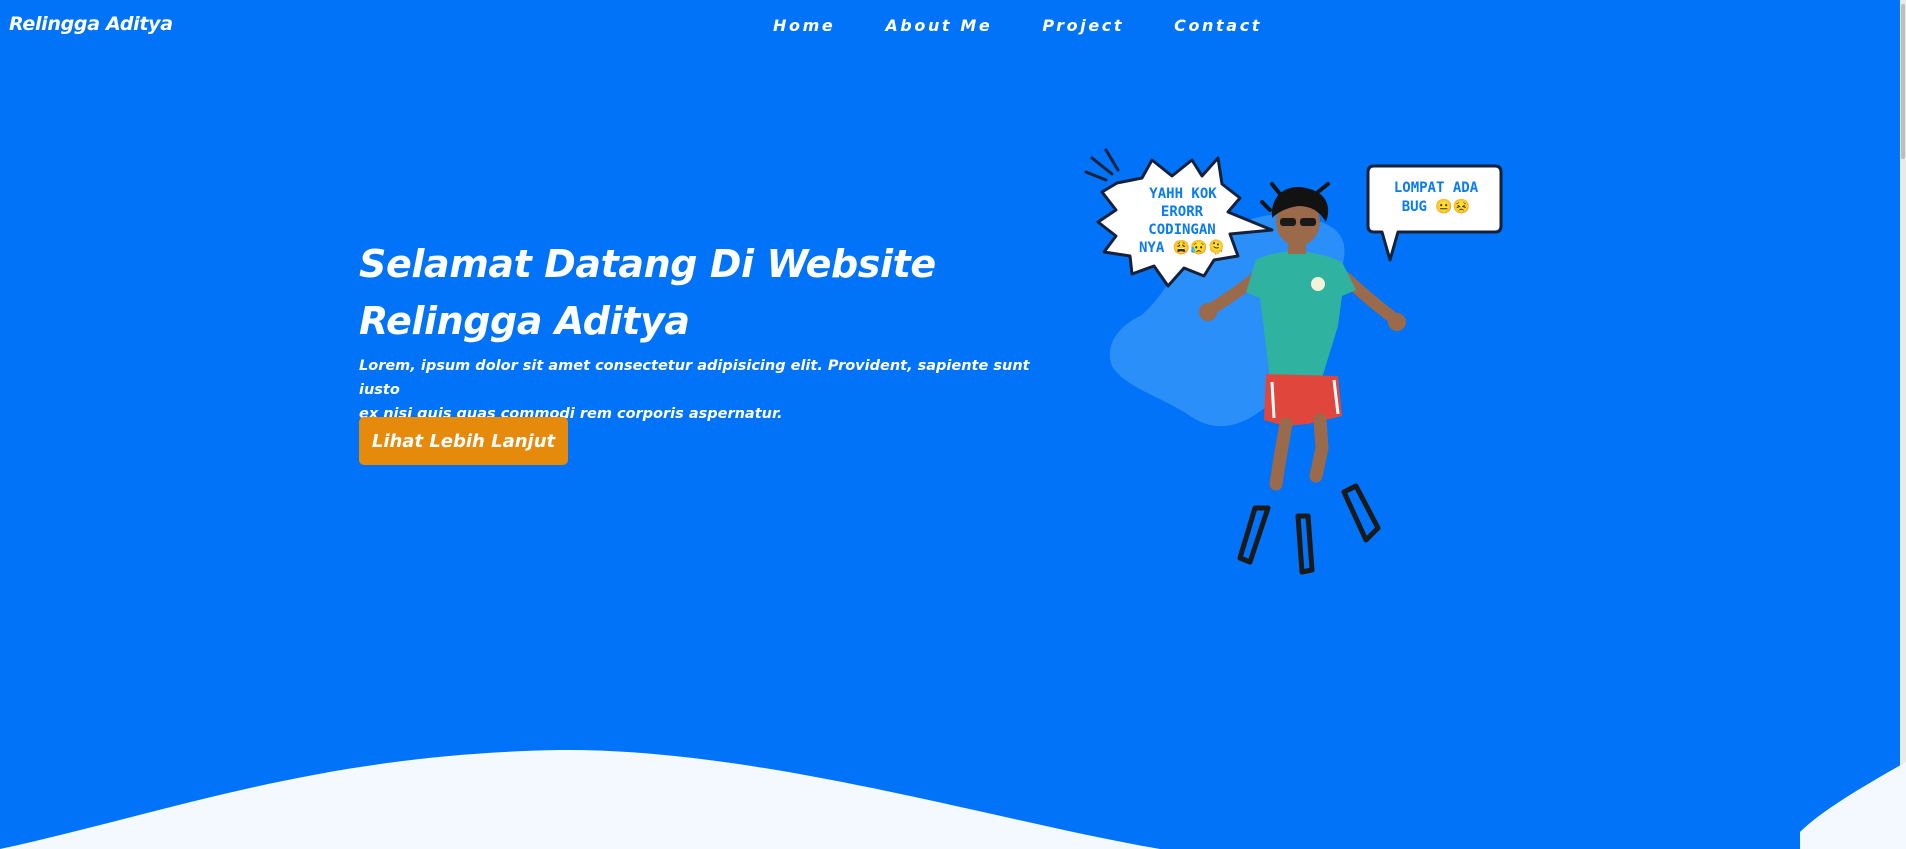 This screenshot has width=1906, height=849. What do you see at coordinates (1083, 25) in the screenshot?
I see `nav-project: Project` at bounding box center [1083, 25].